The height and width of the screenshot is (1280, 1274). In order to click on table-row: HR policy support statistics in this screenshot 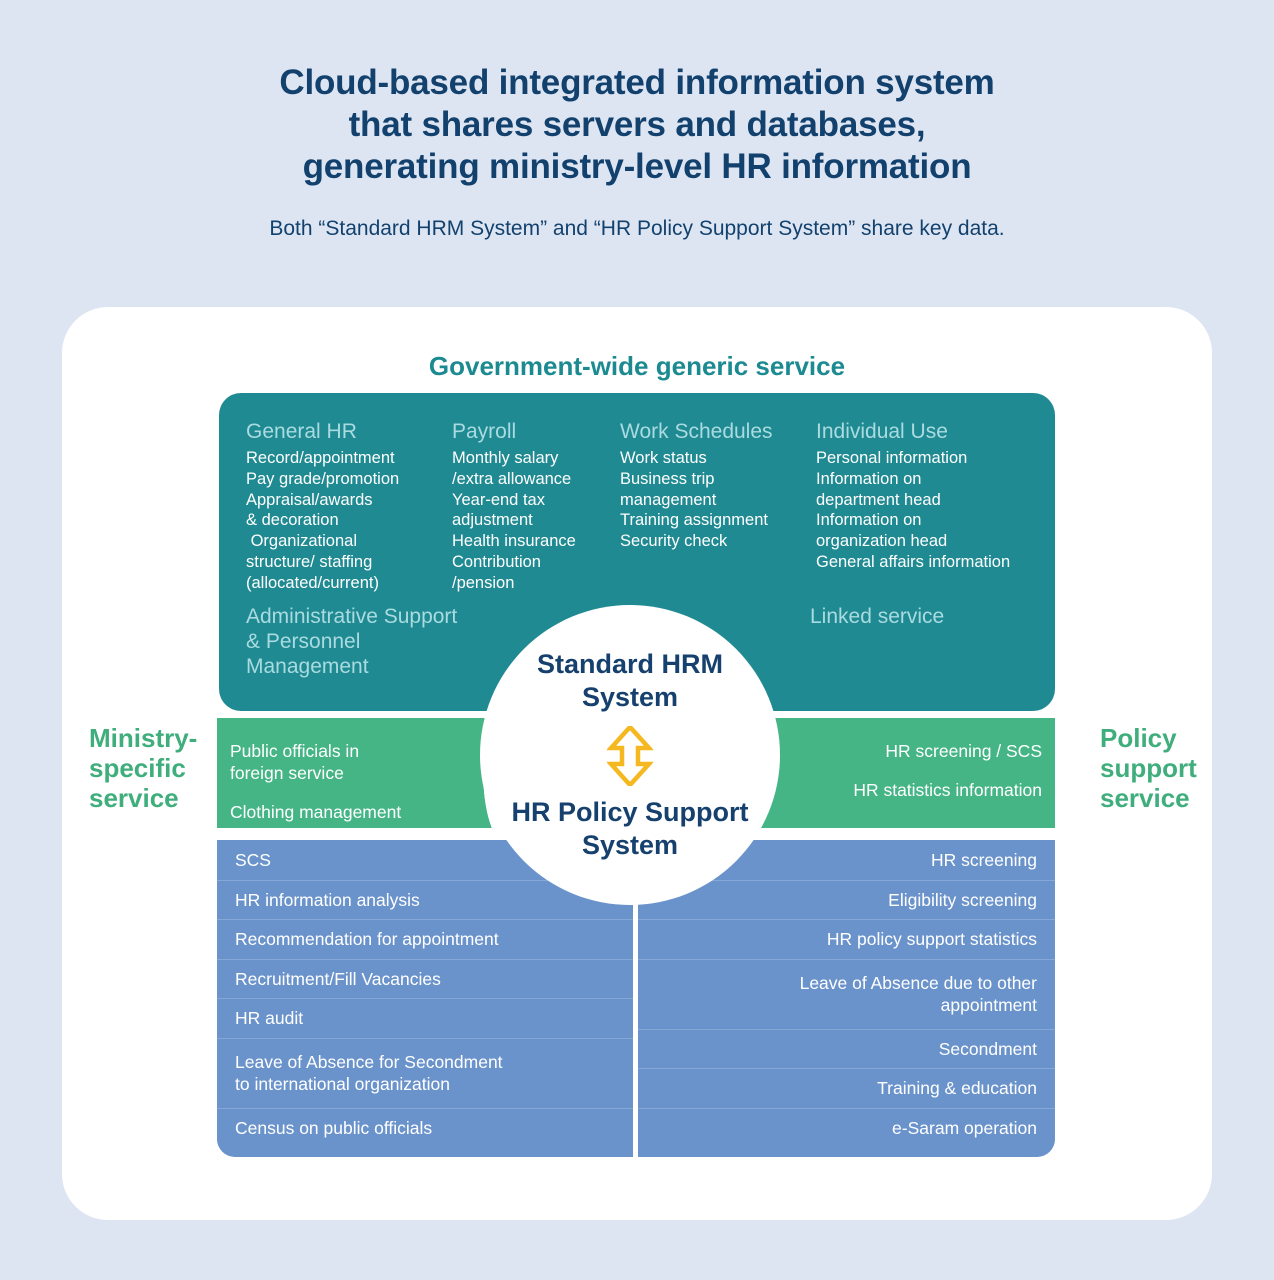, I will do `click(846, 939)`.